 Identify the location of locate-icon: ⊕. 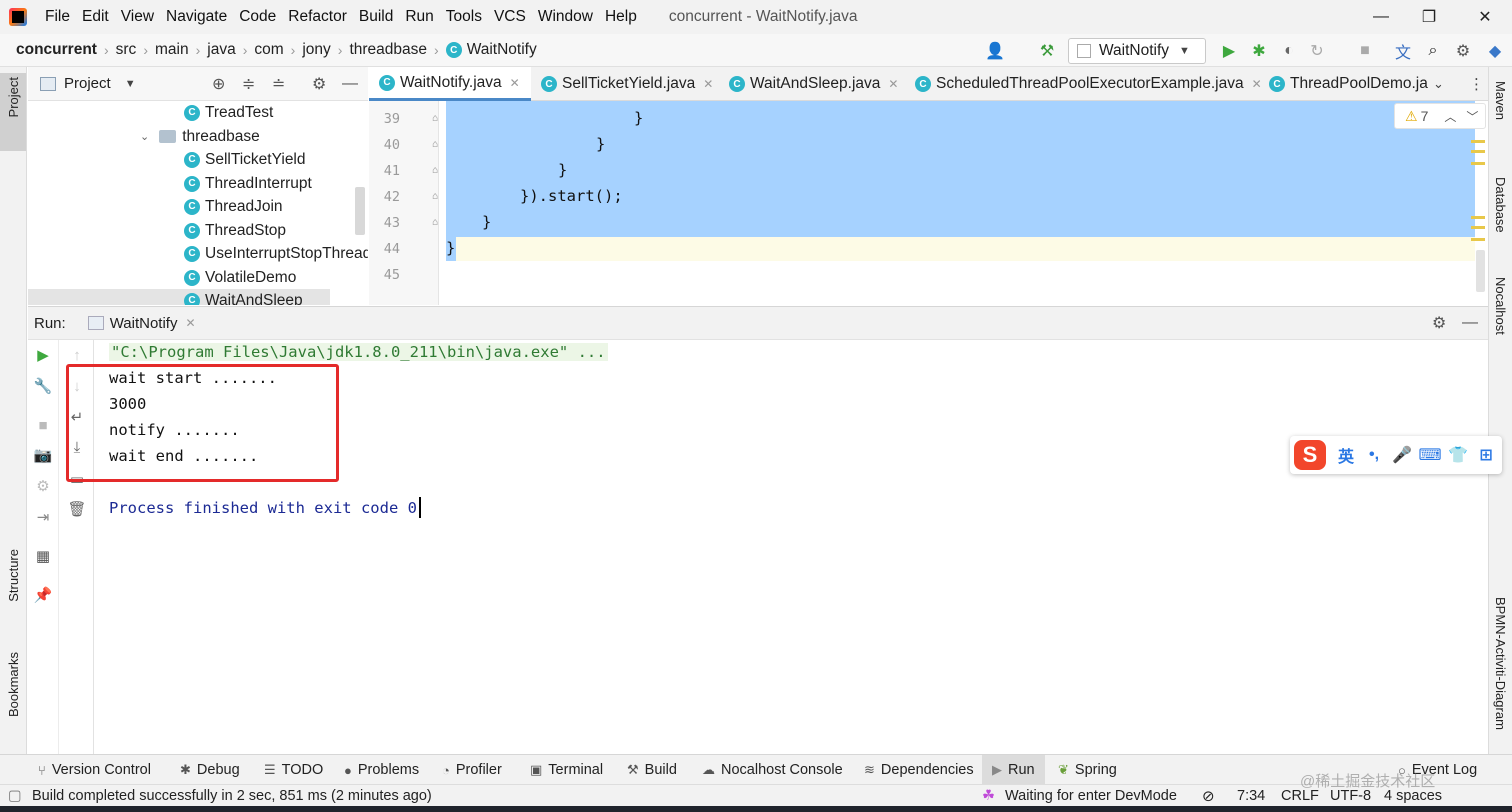
(218, 84).